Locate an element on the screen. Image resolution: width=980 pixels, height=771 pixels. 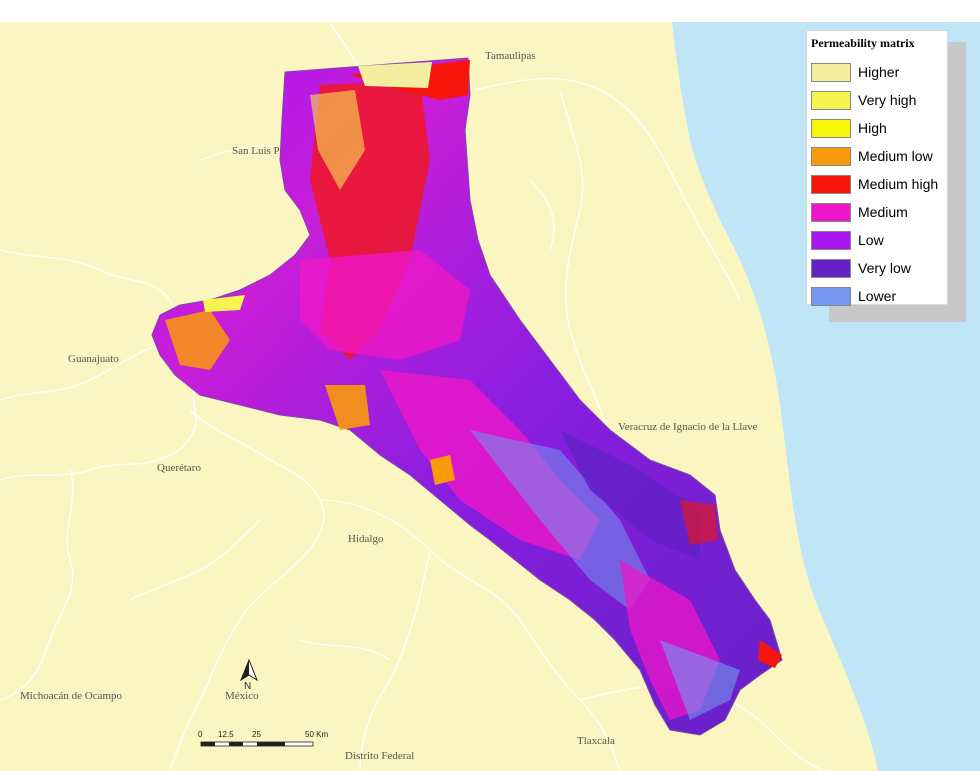
legend-item-very-high: Very high is located at coordinates (881, 101).